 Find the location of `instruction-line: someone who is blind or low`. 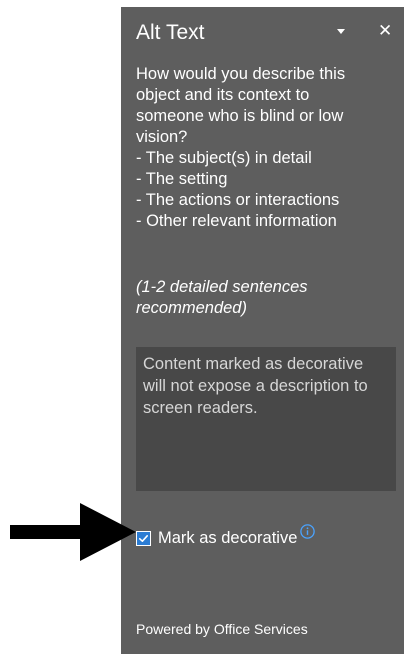

instruction-line: someone who is blind or low is located at coordinates (240, 116).